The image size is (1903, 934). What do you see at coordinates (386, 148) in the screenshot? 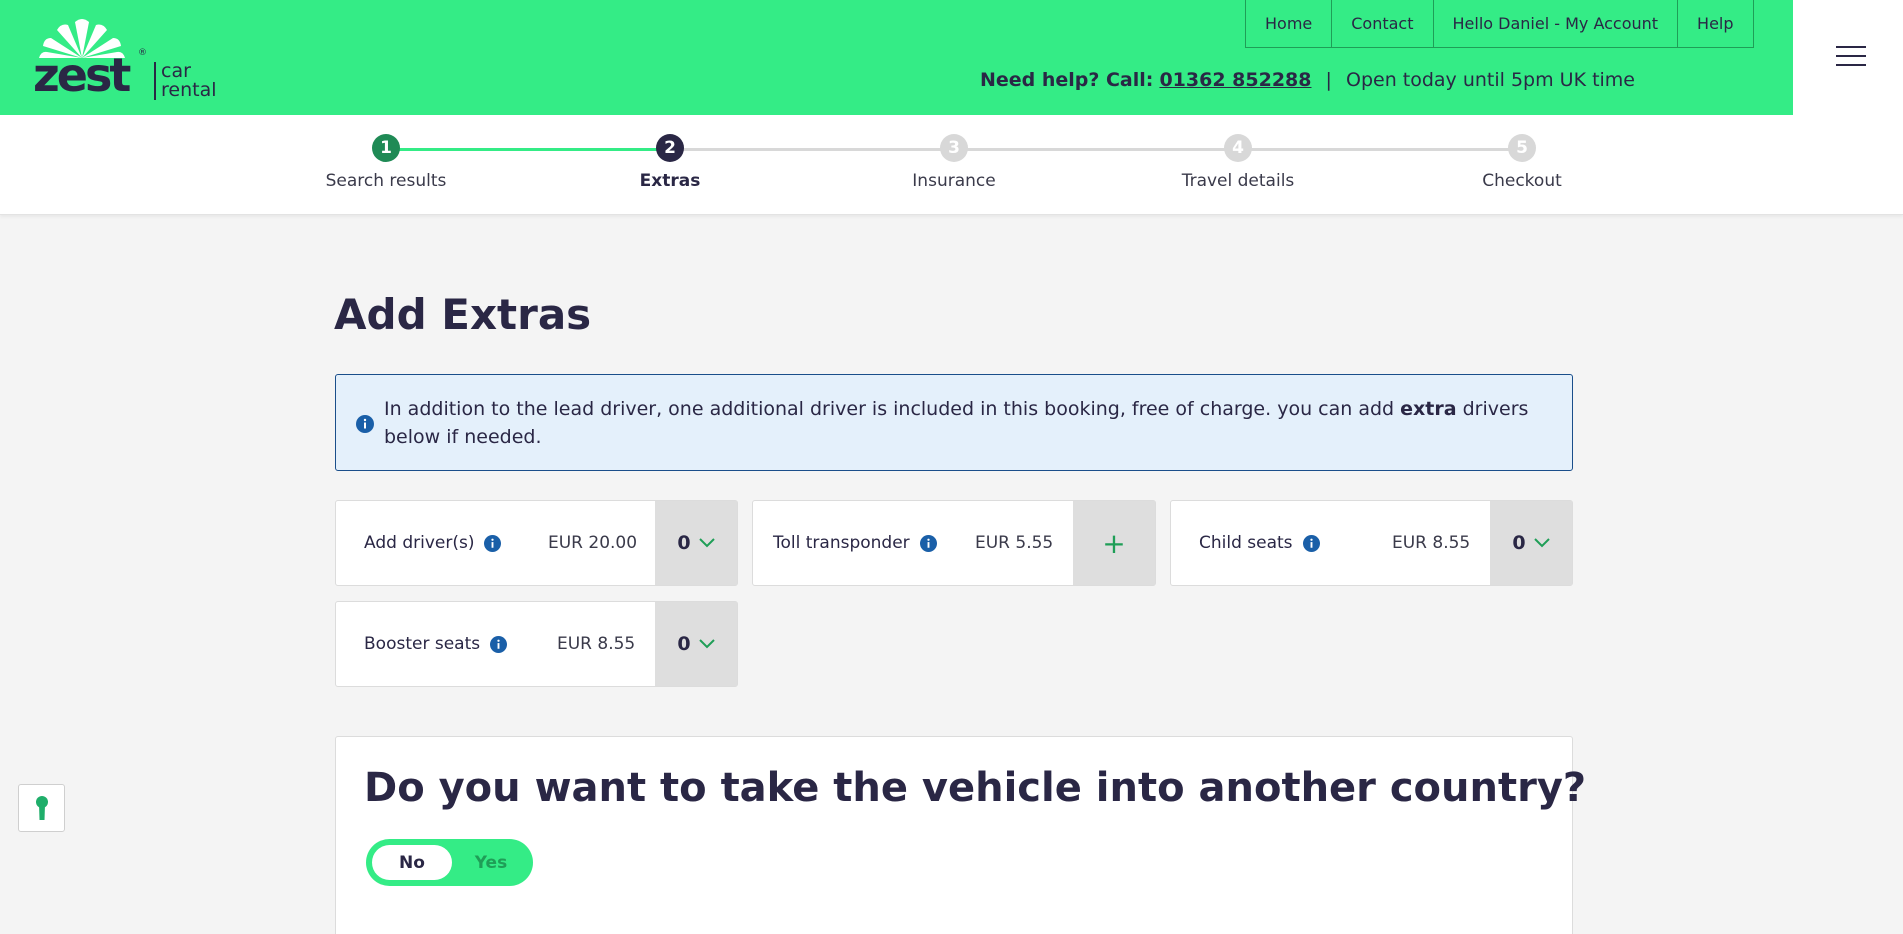
I see `step-number: 1` at bounding box center [386, 148].